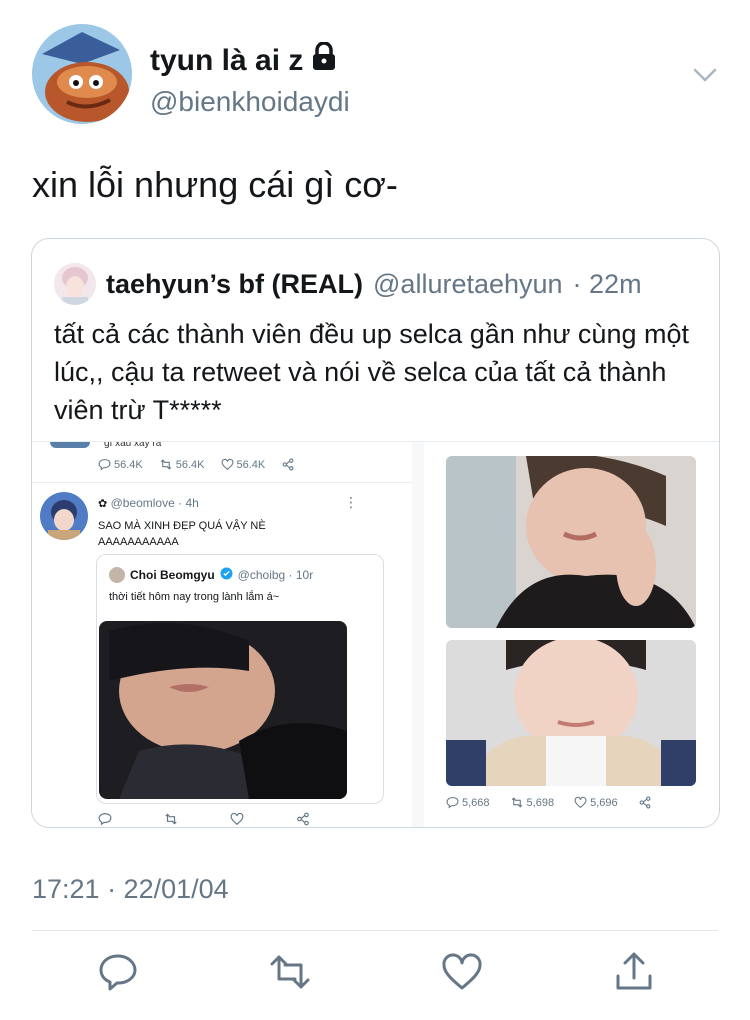 Image resolution: width=750 pixels, height=1020 pixels. I want to click on quoted-tweet-header: taehyun’s bf (REAL) @alluretaehyun · 22m, so click(348, 284).